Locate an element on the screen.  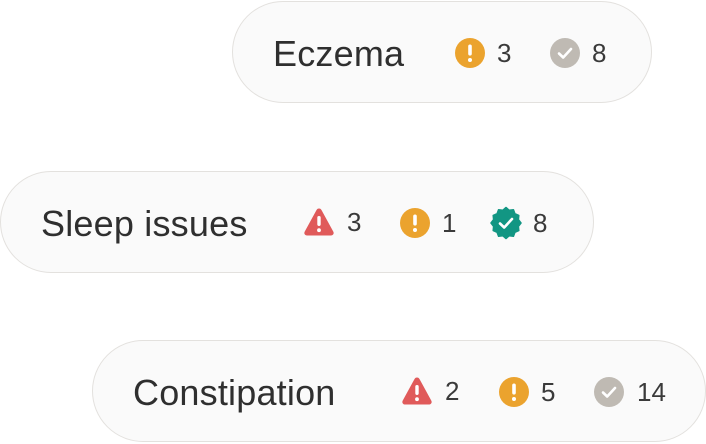
stat-resolved: 8 is located at coordinates (577, 53).